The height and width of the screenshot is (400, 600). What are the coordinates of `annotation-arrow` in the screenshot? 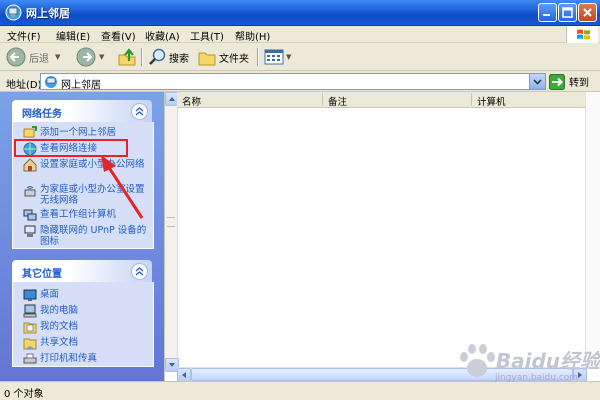 It's located at (122, 187).